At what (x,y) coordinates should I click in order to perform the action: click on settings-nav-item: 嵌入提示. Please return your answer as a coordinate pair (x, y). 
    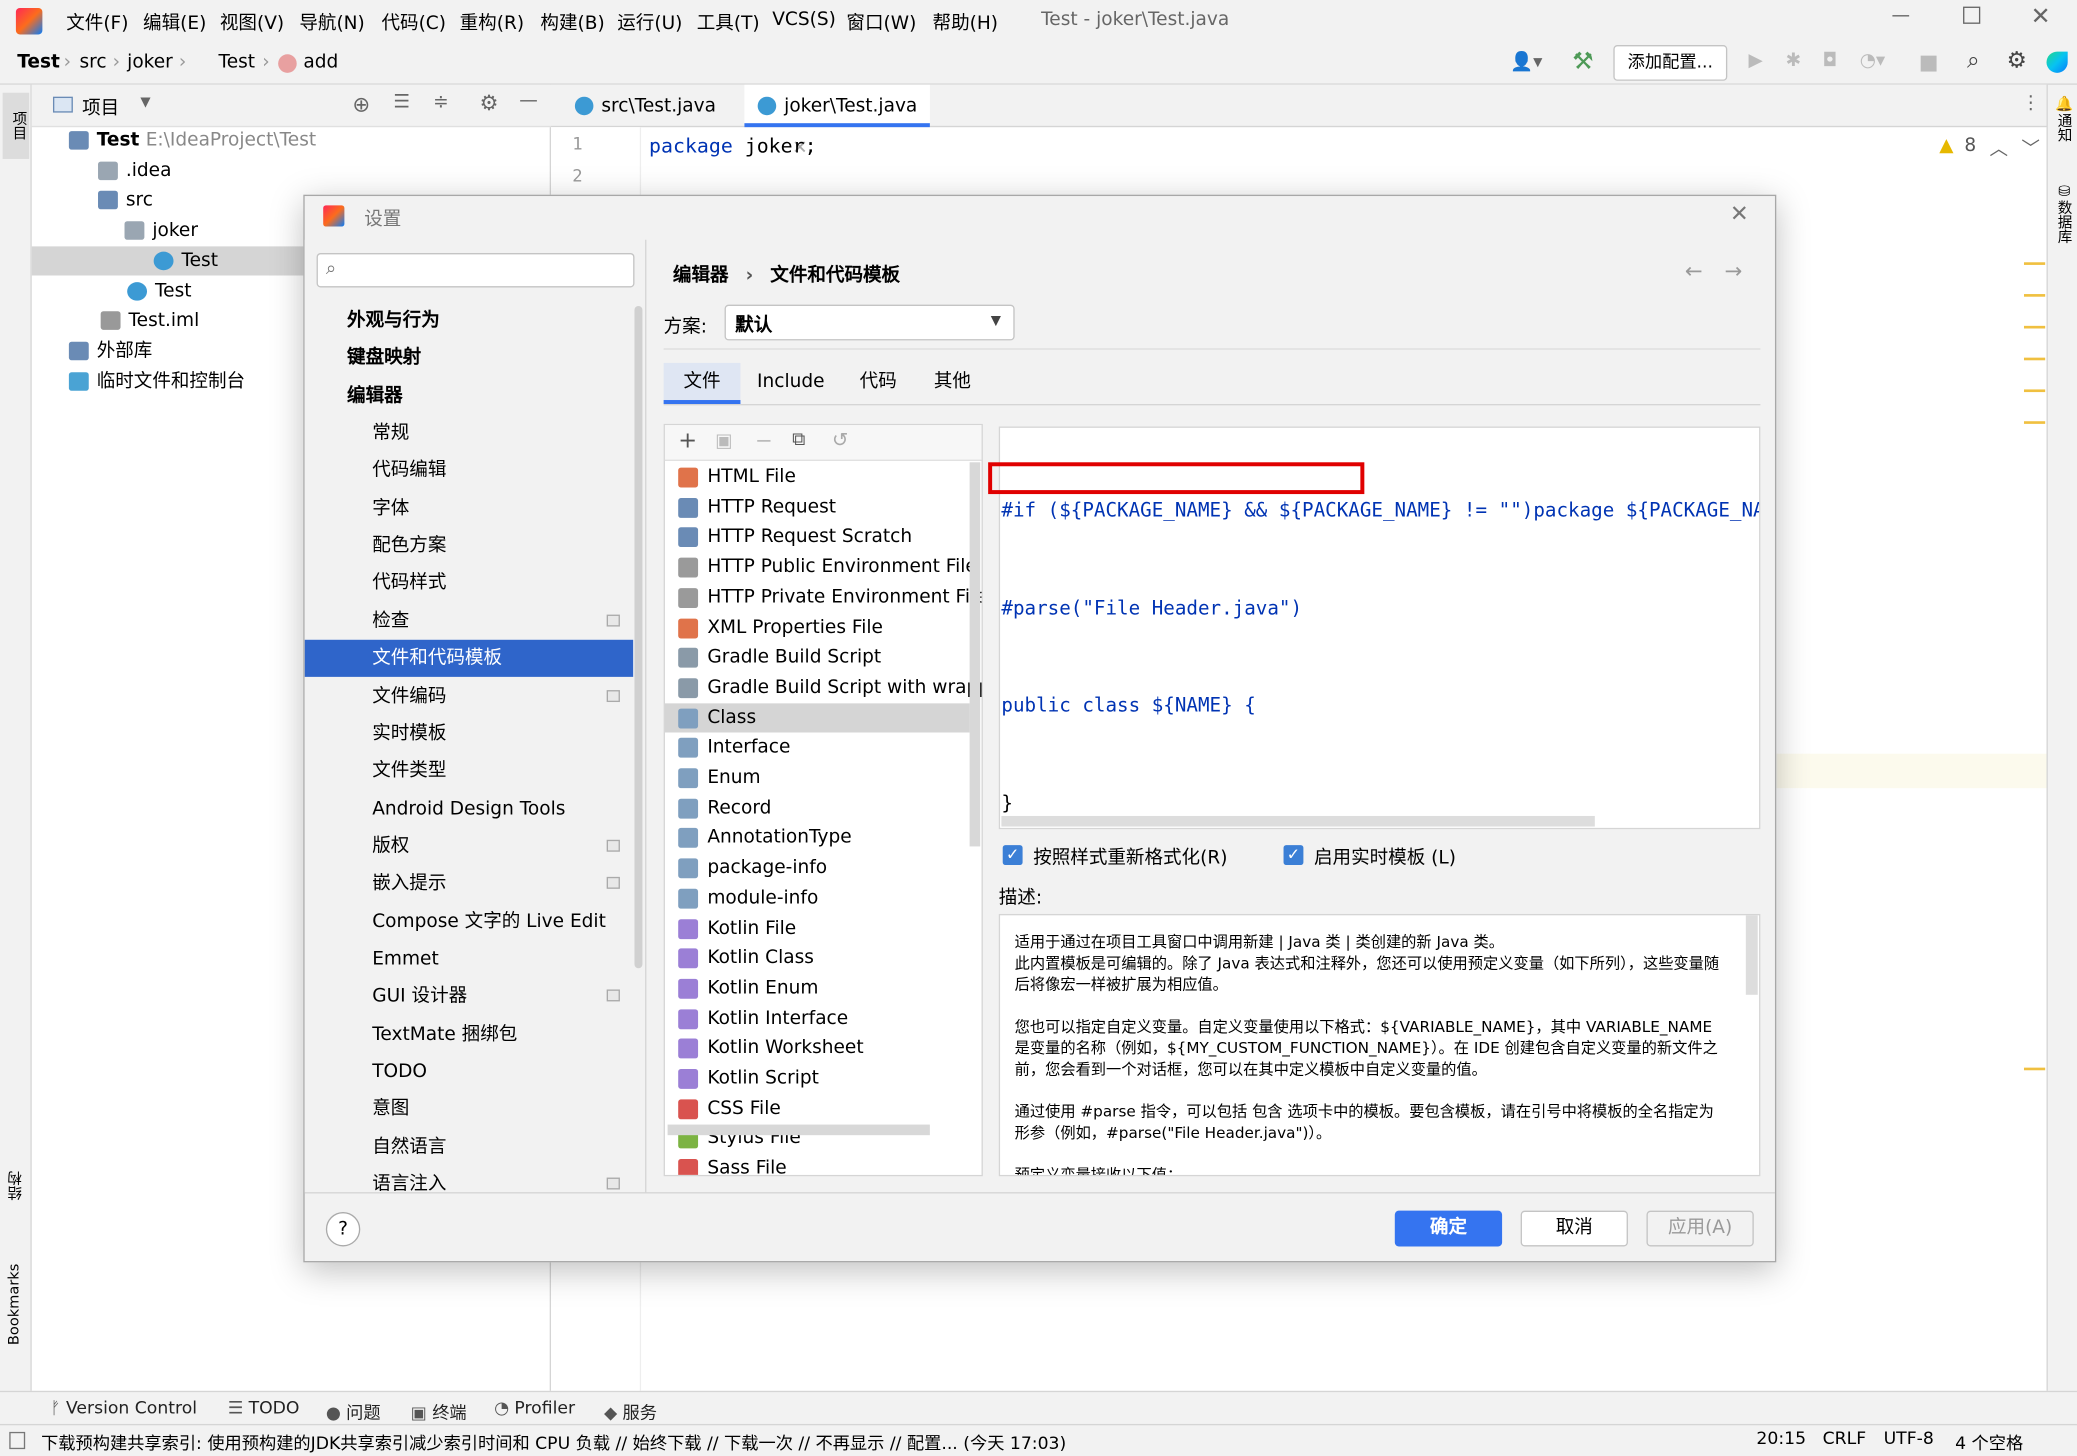
    Looking at the image, I should click on (469, 883).